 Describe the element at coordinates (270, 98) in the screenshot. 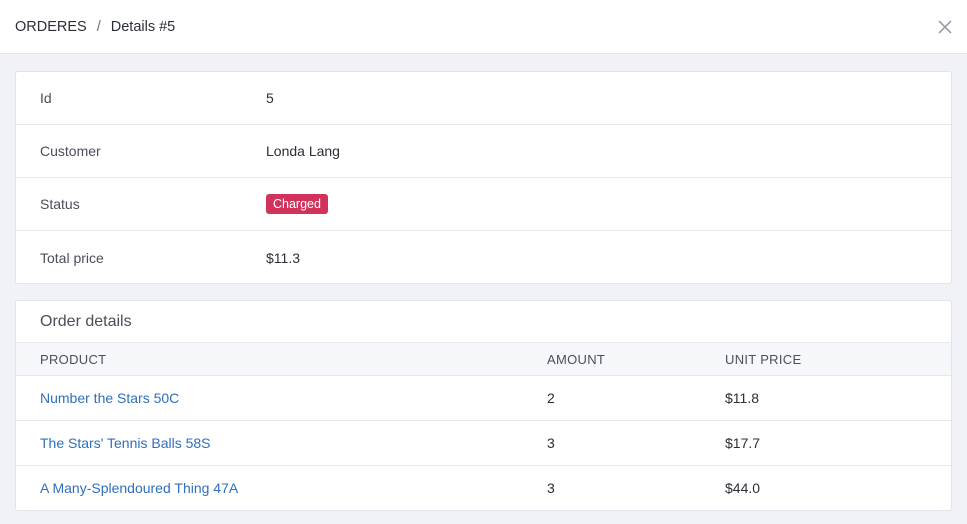

I see `id-value: 5` at that location.